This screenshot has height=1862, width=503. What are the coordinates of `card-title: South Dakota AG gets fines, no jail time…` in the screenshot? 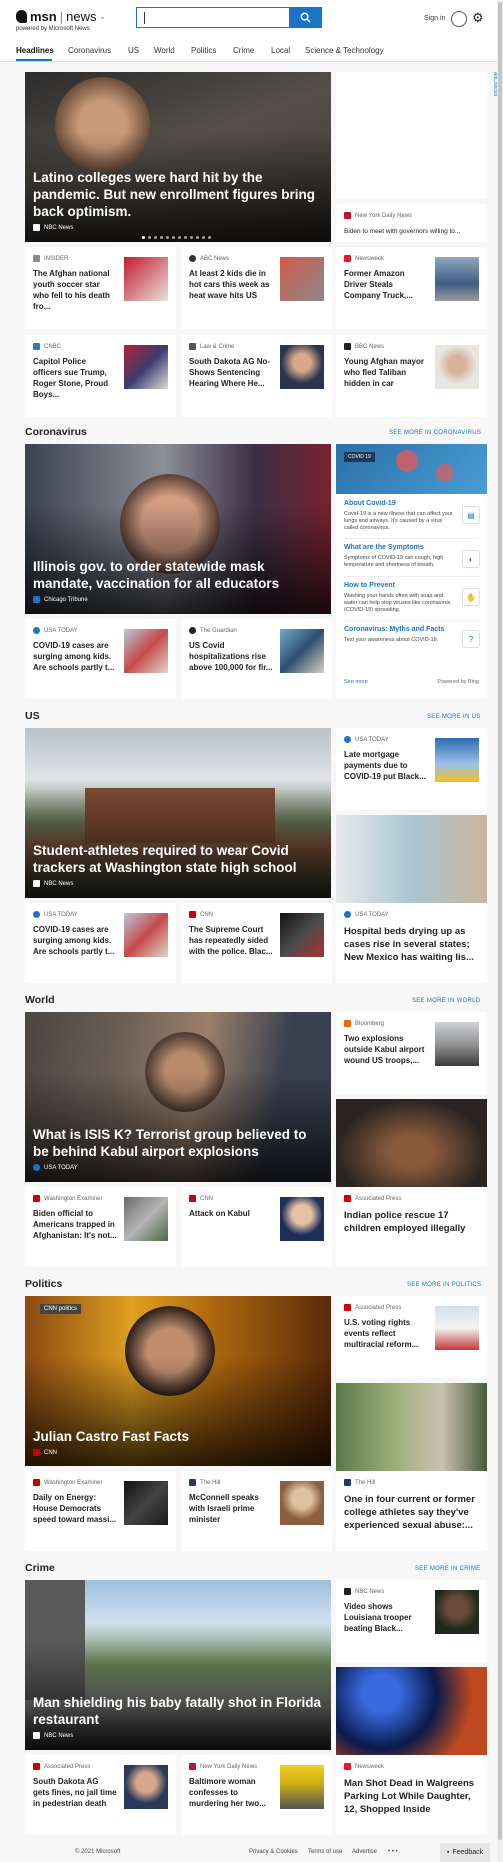 It's located at (75, 1792).